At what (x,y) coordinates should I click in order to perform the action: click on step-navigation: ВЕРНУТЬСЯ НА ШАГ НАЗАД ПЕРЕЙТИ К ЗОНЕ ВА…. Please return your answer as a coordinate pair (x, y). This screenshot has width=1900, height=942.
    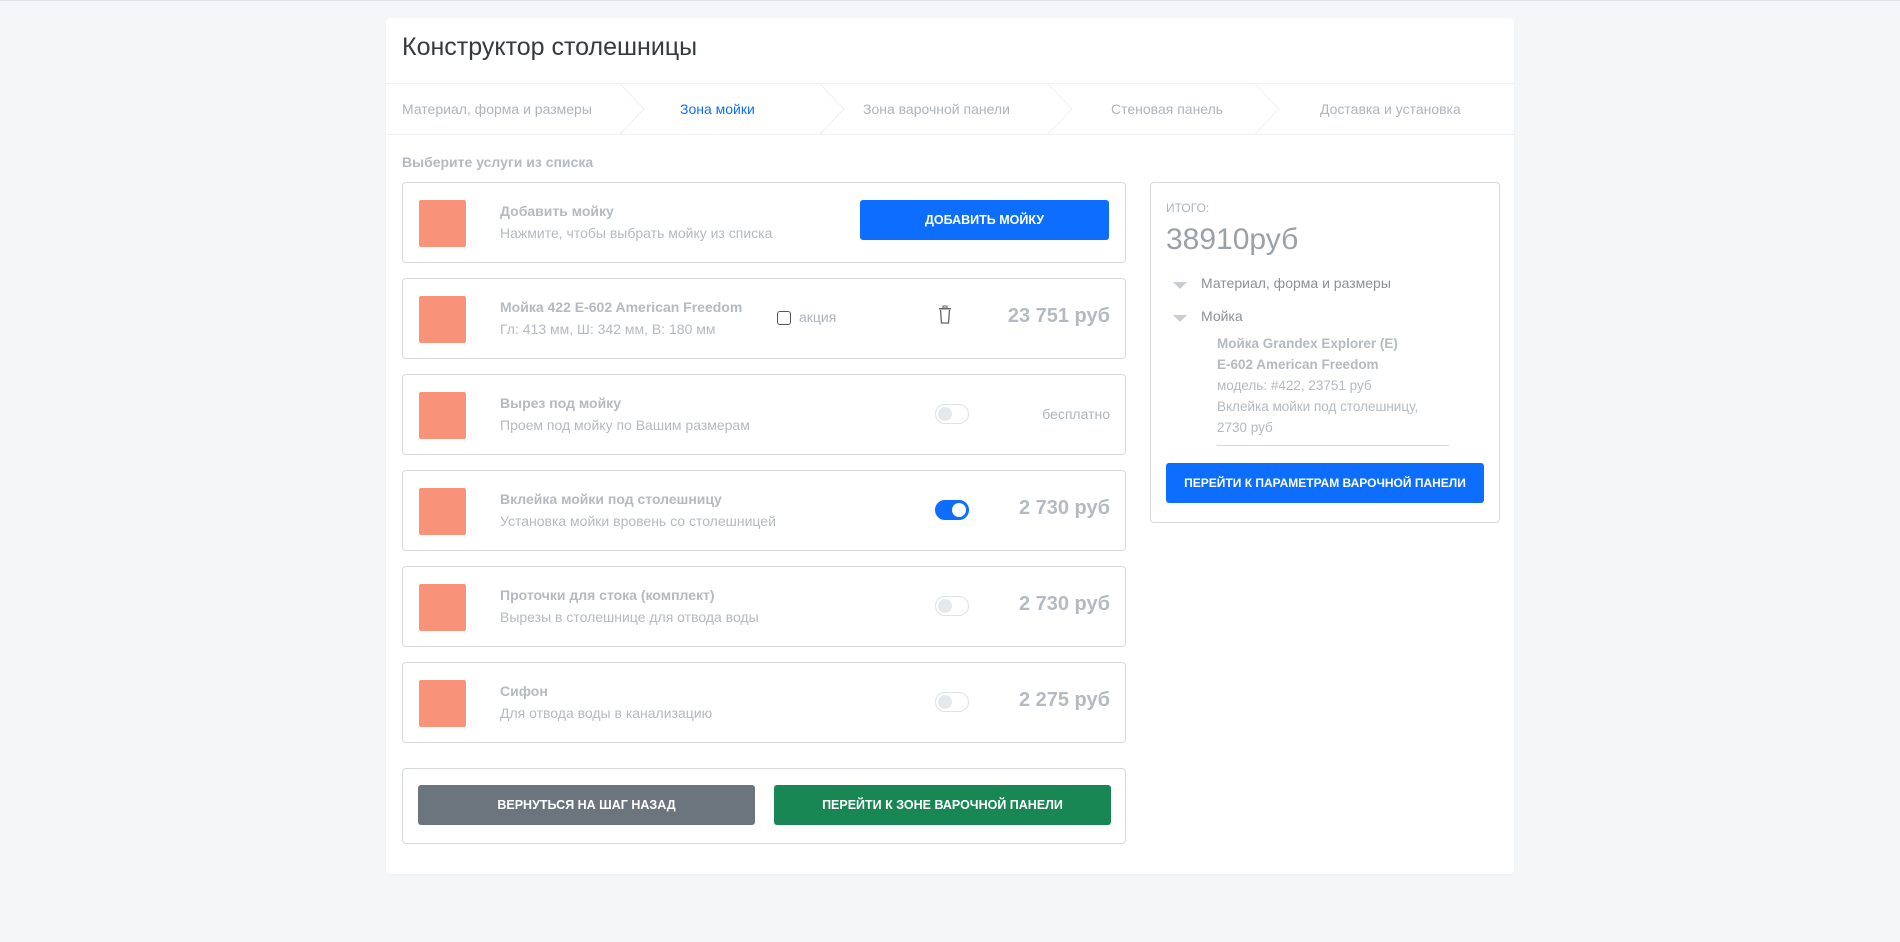
    Looking at the image, I should click on (764, 806).